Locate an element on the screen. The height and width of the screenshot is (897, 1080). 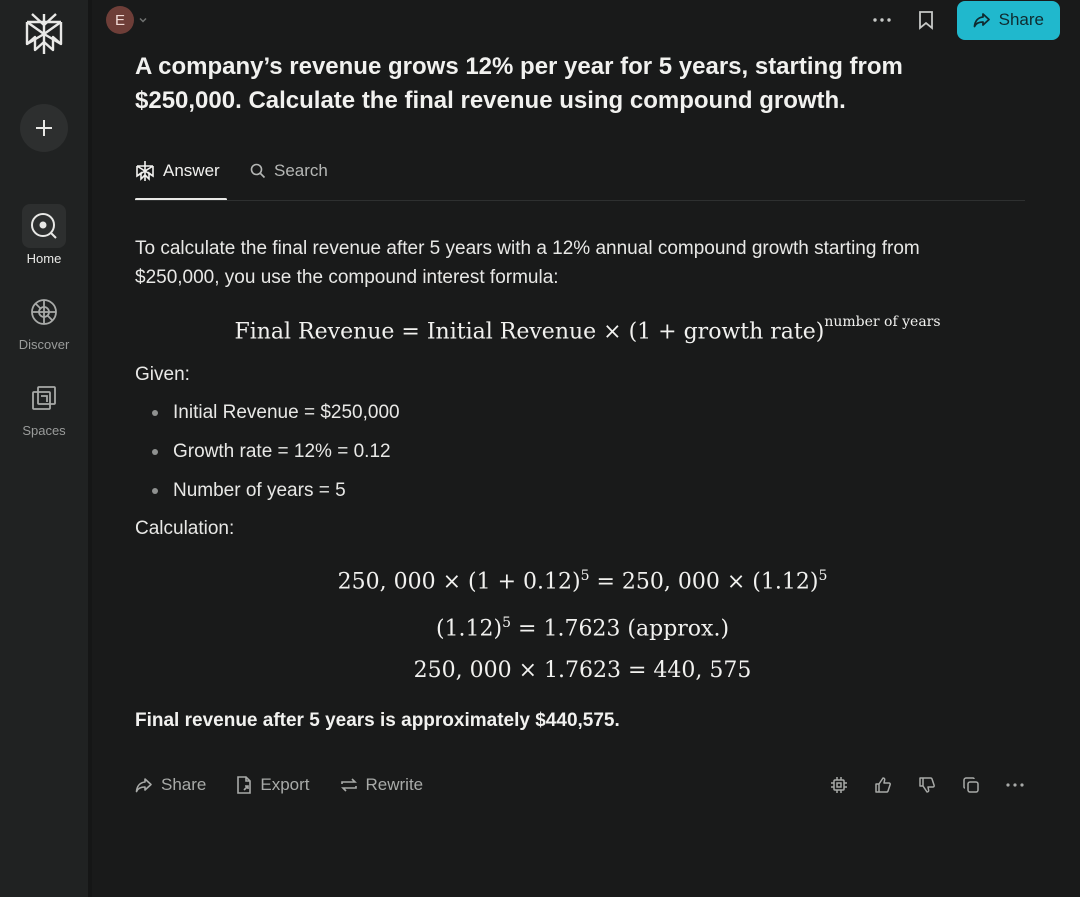
formula-exponent: number of years is located at coordinates (882, 322).